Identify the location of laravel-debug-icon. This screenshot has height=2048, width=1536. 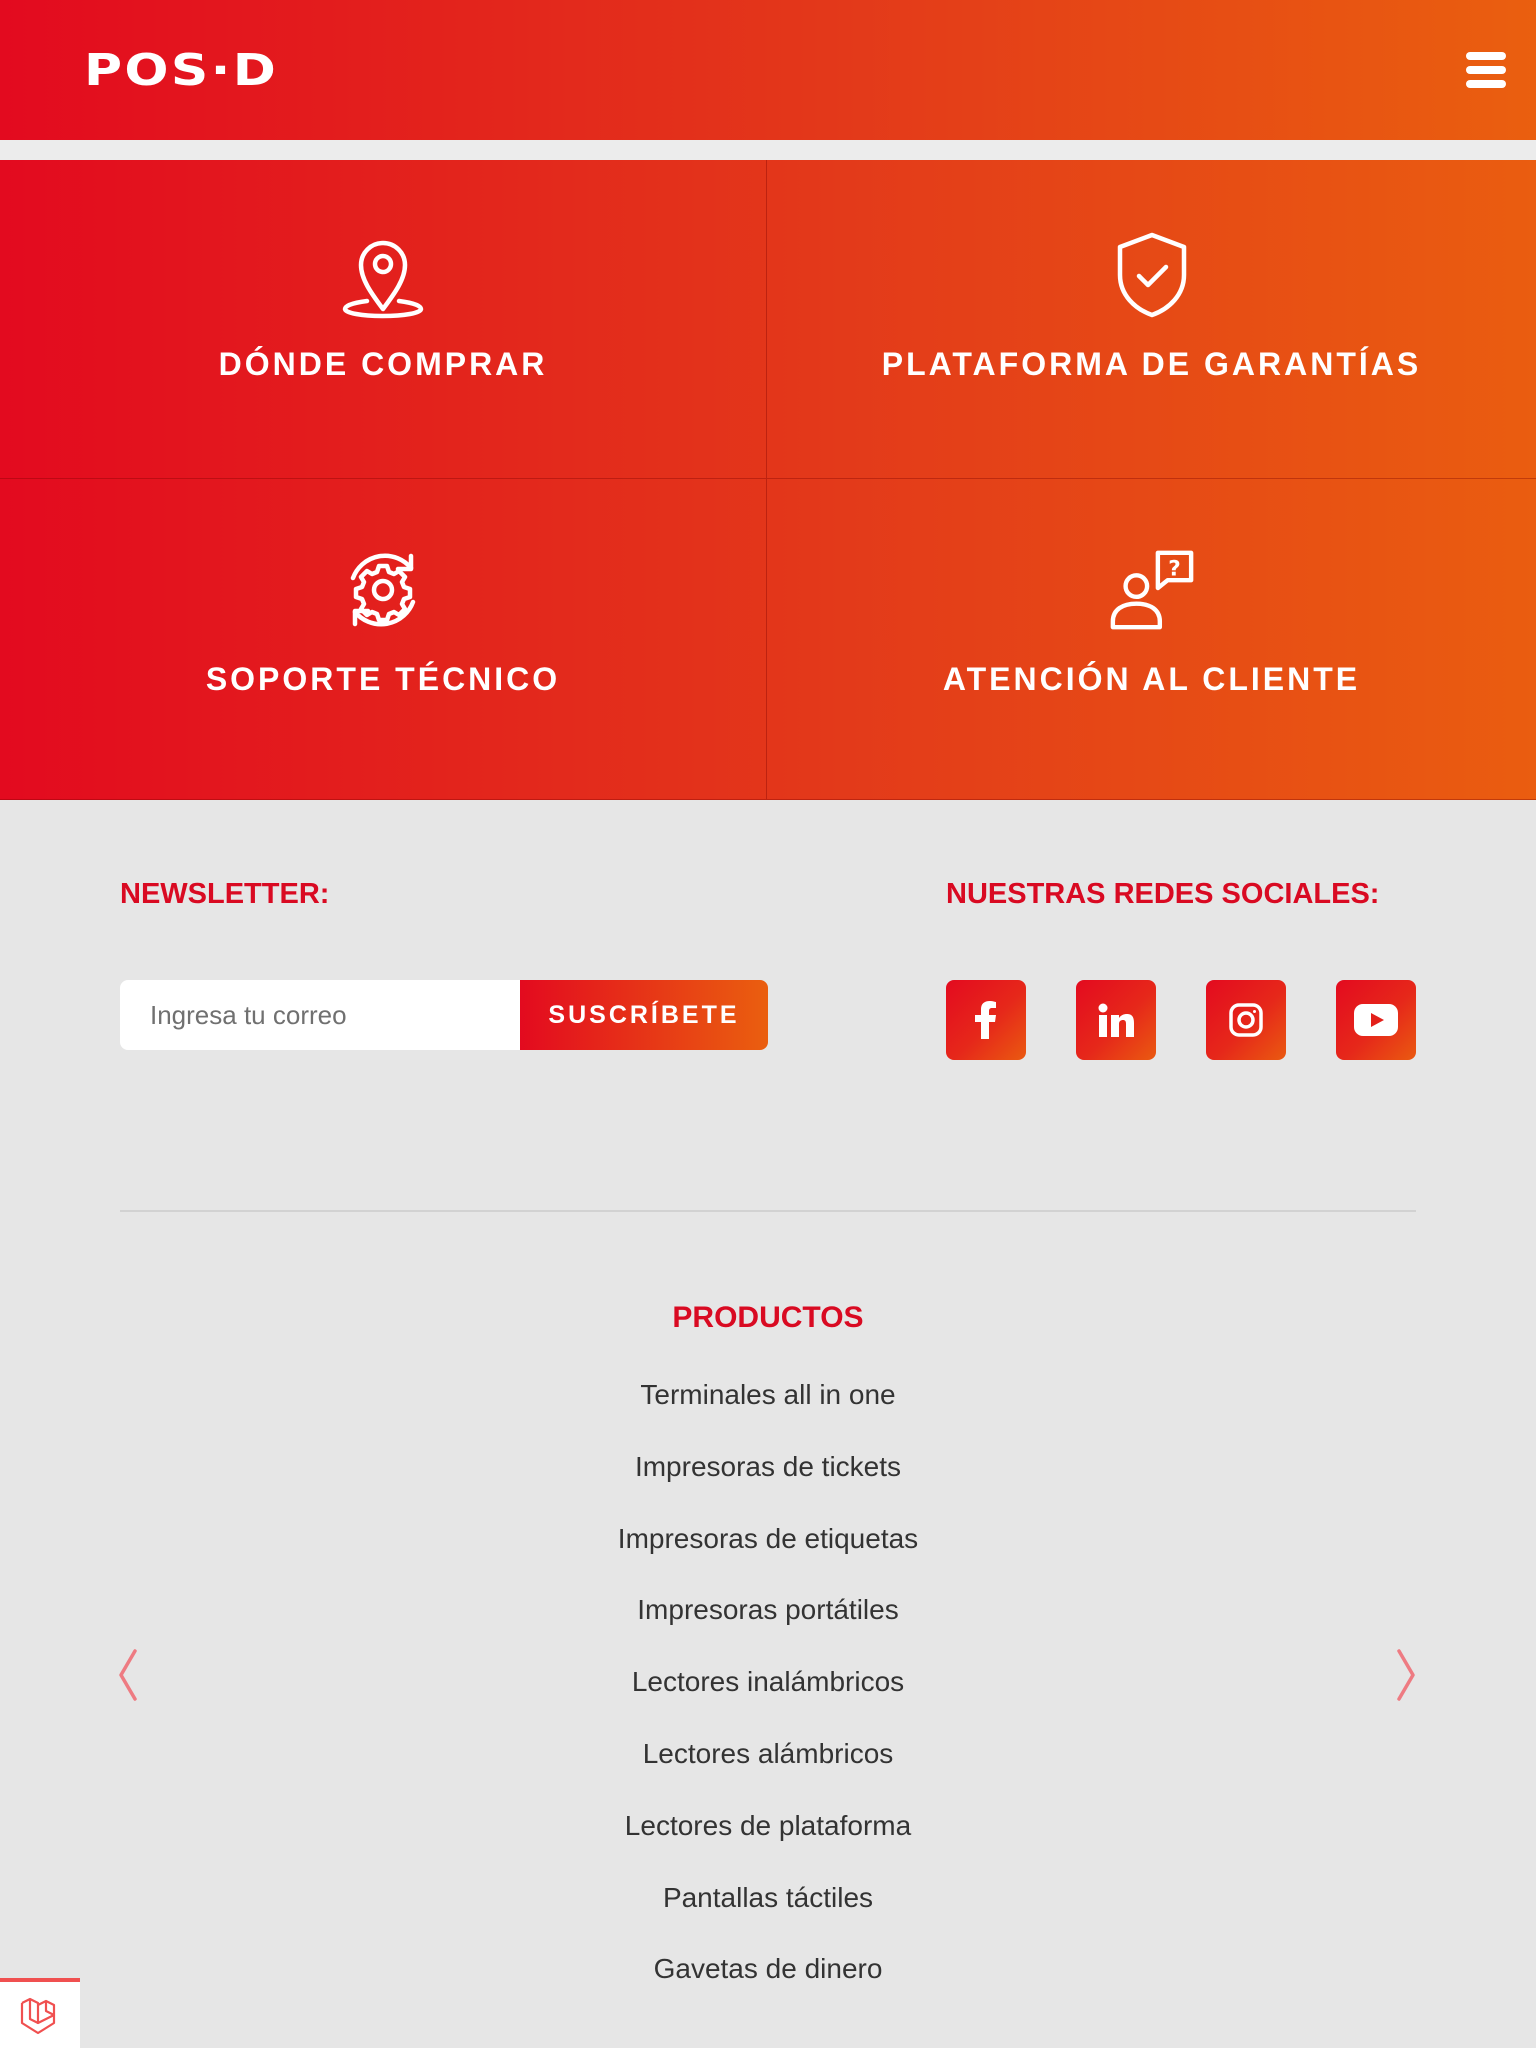
(40, 2013).